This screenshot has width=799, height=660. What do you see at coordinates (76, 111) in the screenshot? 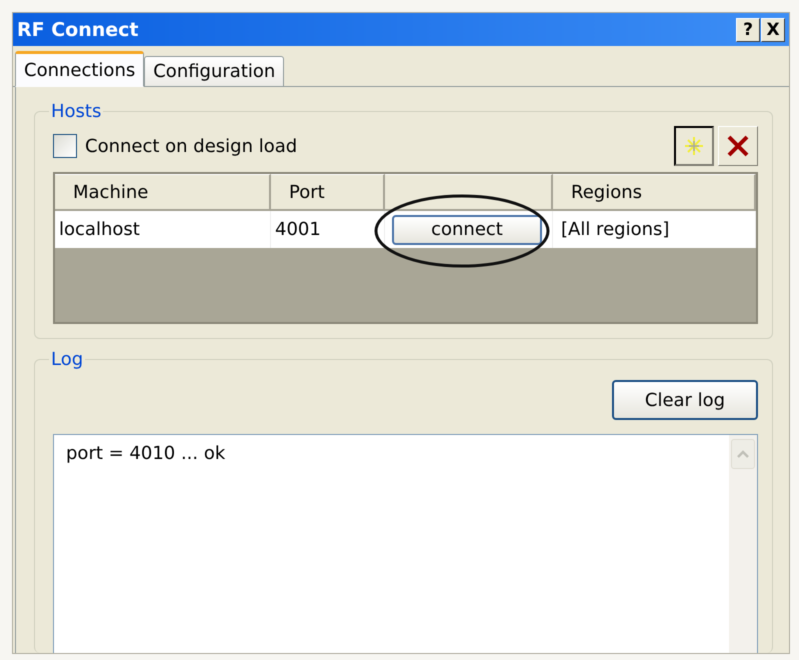
I see `group-title: Hosts` at bounding box center [76, 111].